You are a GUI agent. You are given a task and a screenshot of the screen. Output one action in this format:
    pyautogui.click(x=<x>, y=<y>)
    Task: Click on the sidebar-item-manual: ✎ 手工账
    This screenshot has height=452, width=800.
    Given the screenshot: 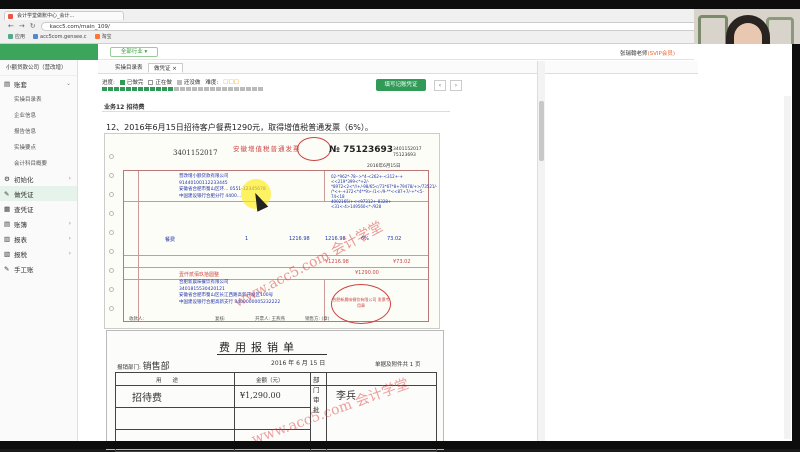 What is the action you would take?
    pyautogui.click(x=38, y=268)
    